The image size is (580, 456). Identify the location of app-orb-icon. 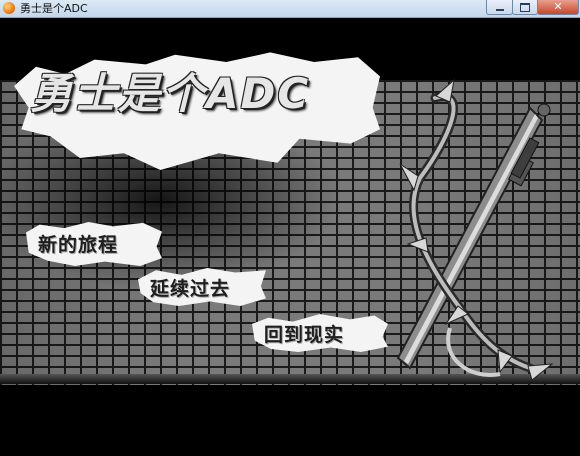
(9, 8).